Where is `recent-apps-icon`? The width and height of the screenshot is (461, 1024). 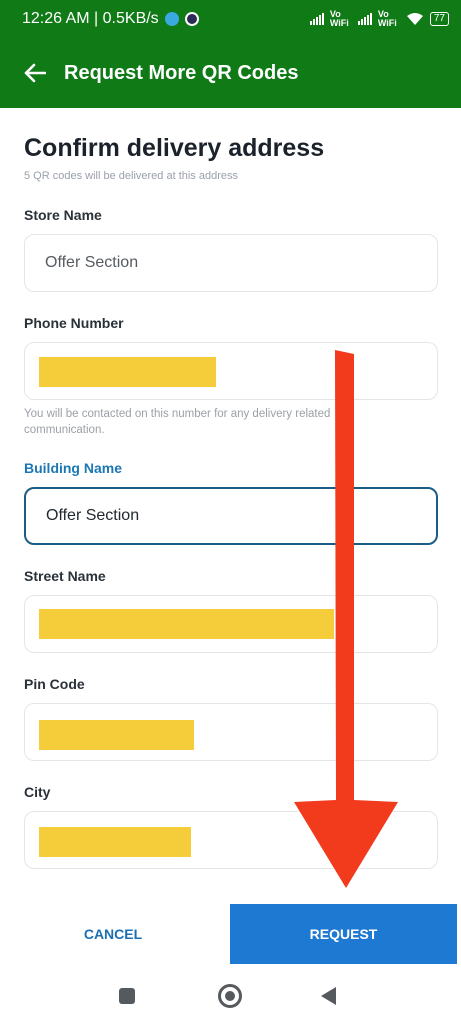
recent-apps-icon is located at coordinates (127, 996).